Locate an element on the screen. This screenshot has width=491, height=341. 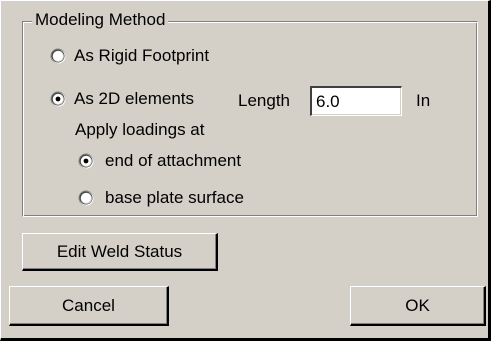
cancel-button: Cancel is located at coordinates (89, 306).